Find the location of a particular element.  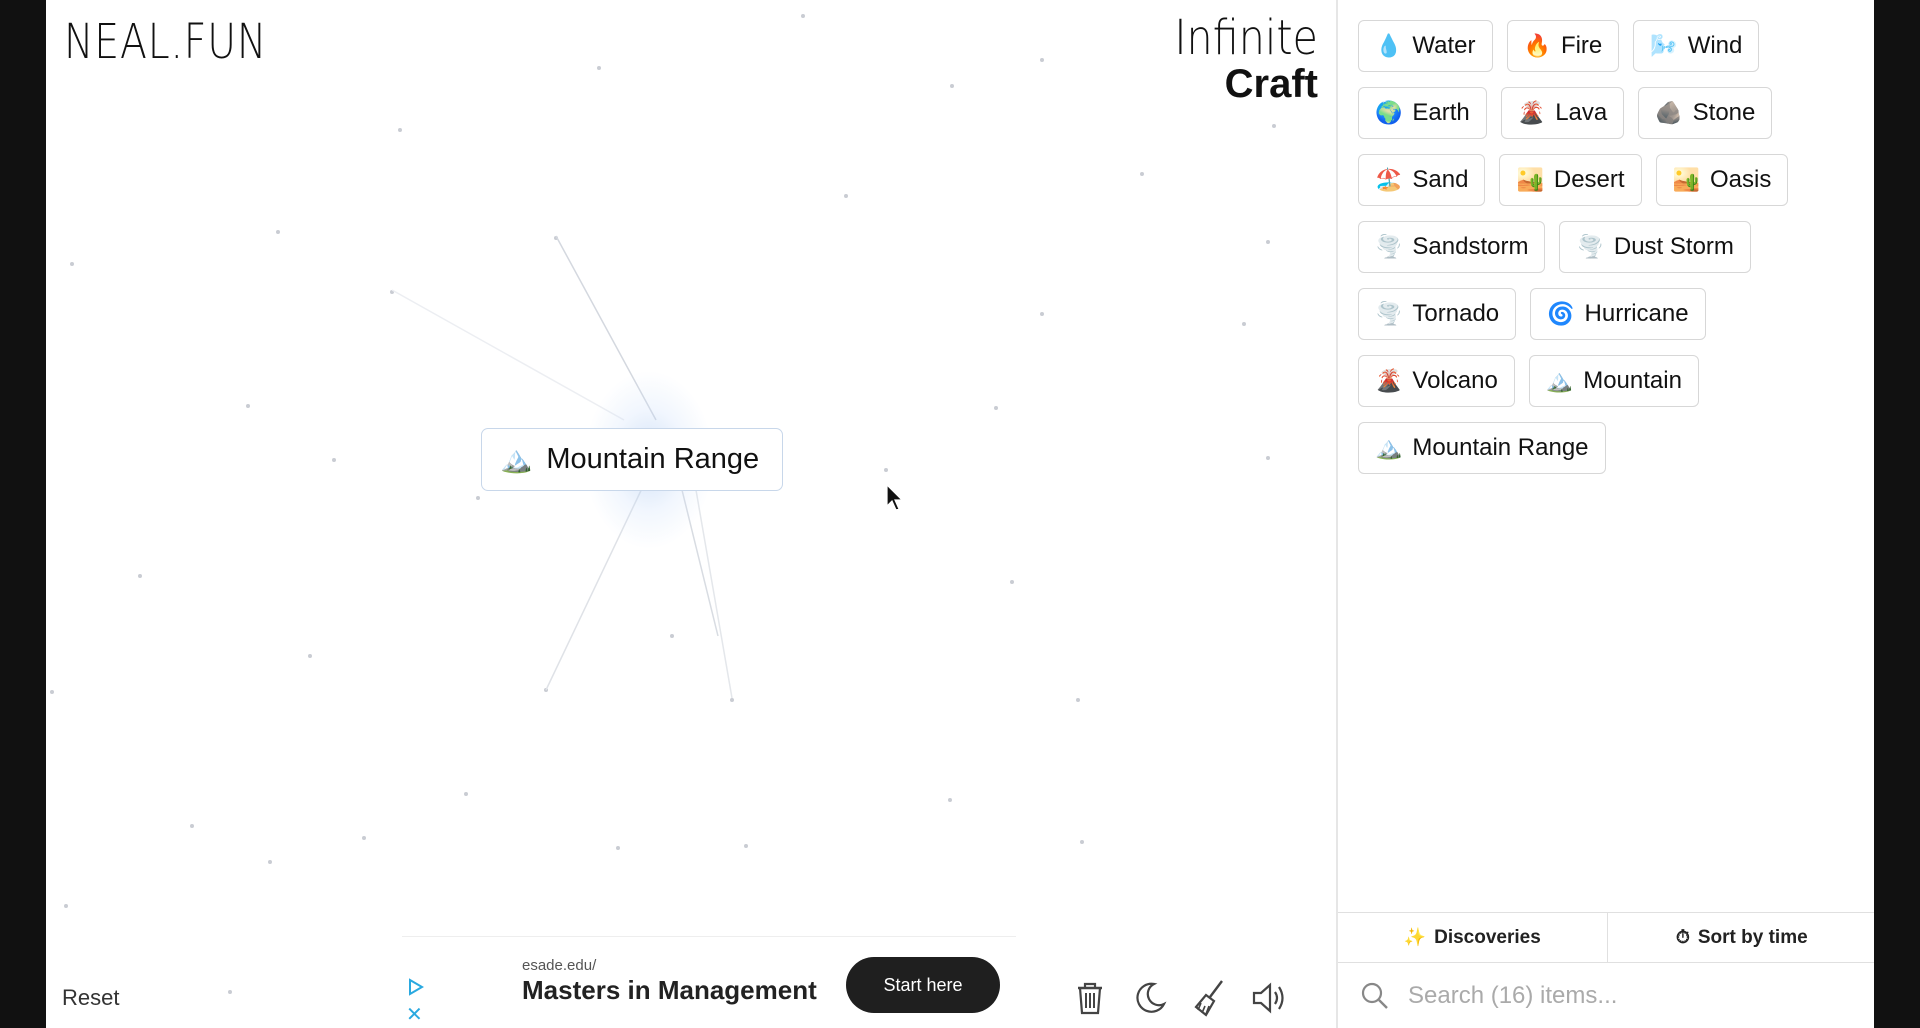

sidebar-item: 🌀 Hurricane is located at coordinates (1618, 314).